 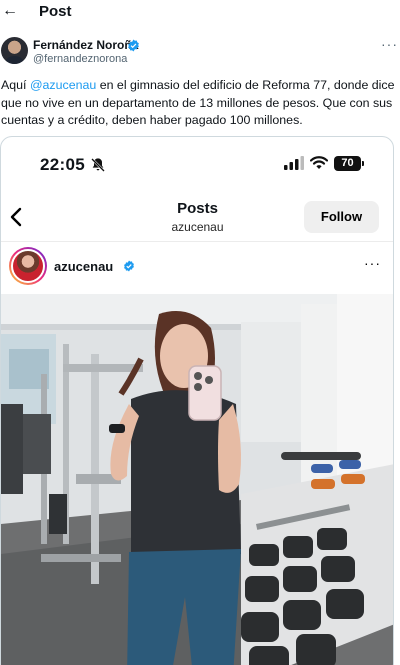 What do you see at coordinates (294, 163) in the screenshot?
I see `cellular-signal-icon` at bounding box center [294, 163].